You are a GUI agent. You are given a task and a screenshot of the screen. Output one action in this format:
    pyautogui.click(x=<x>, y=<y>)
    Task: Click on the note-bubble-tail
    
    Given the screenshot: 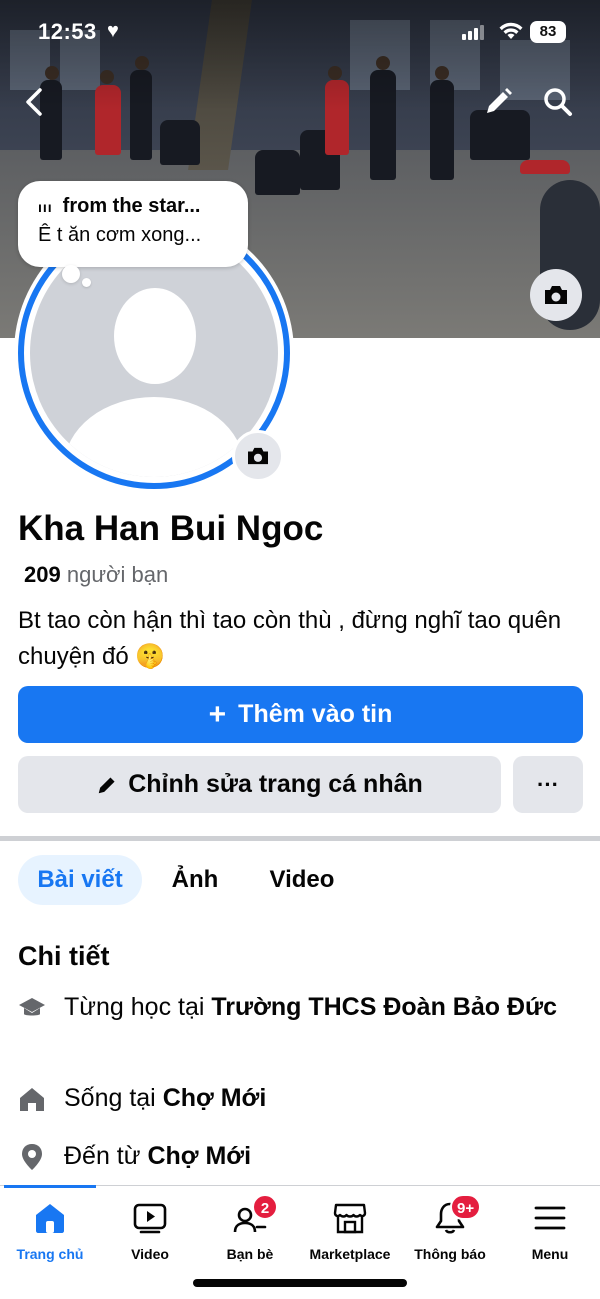 What is the action you would take?
    pyautogui.click(x=71, y=274)
    